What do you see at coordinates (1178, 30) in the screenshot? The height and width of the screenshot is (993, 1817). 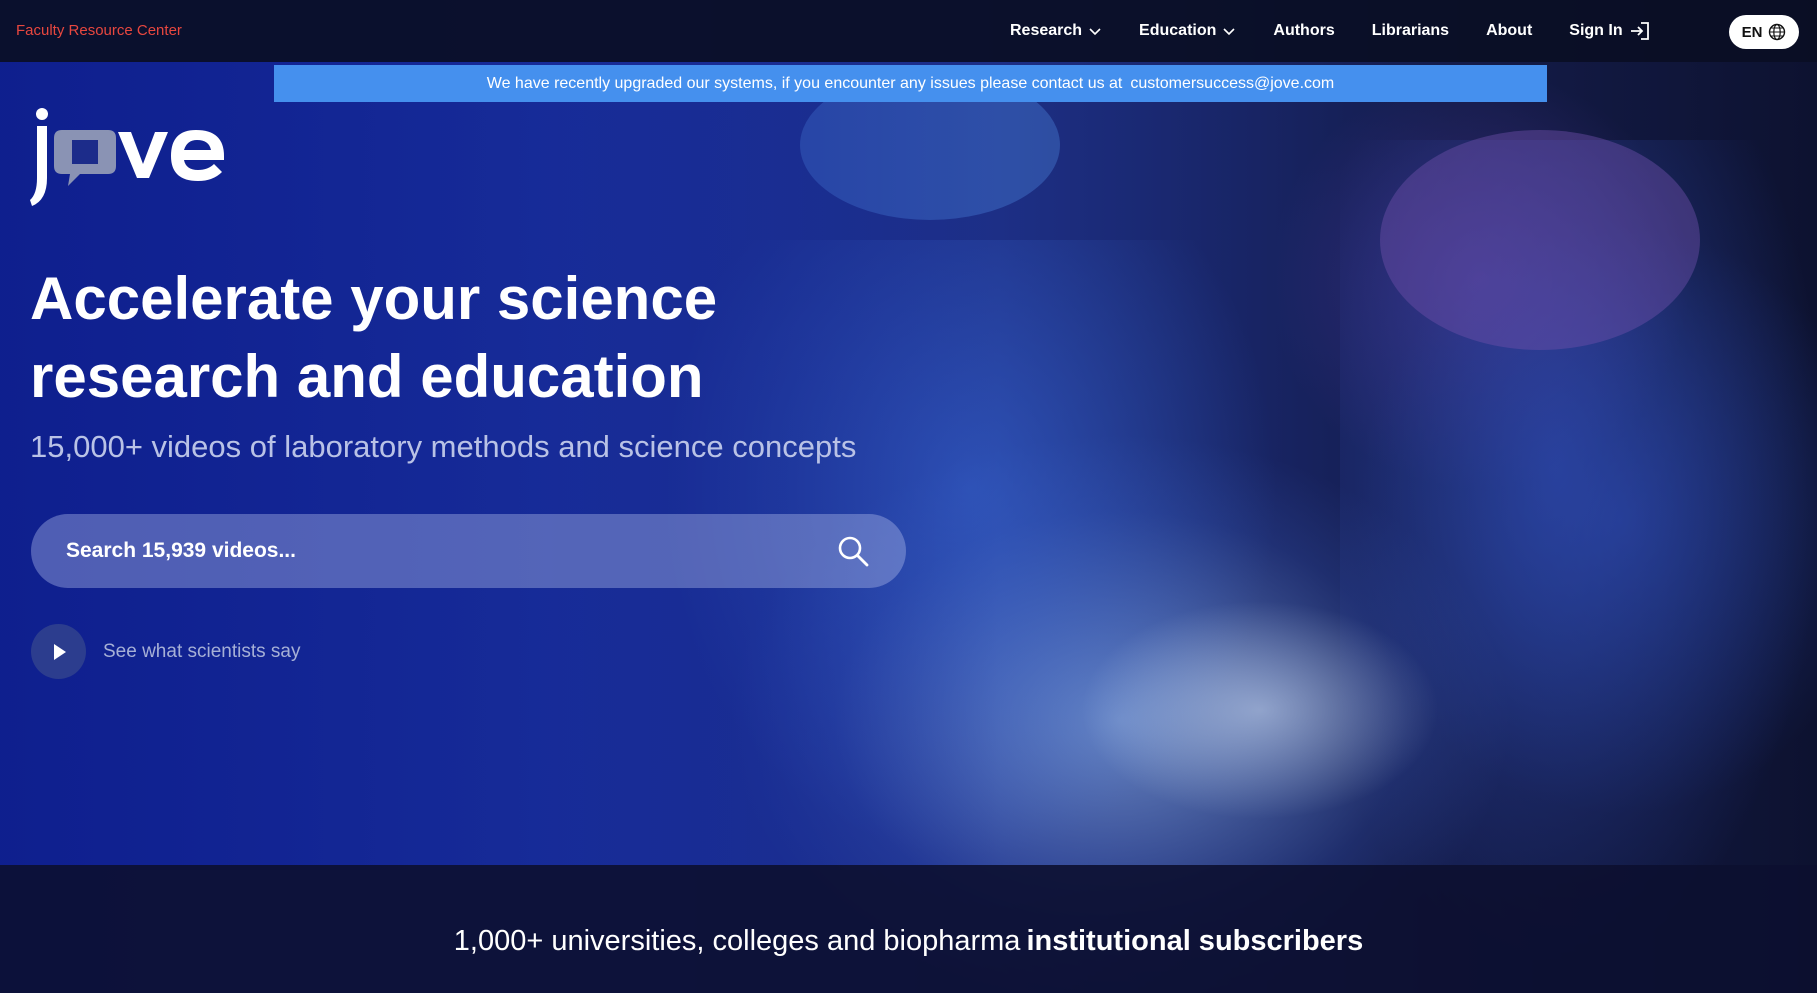 I see `nav-education-label: Education` at bounding box center [1178, 30].